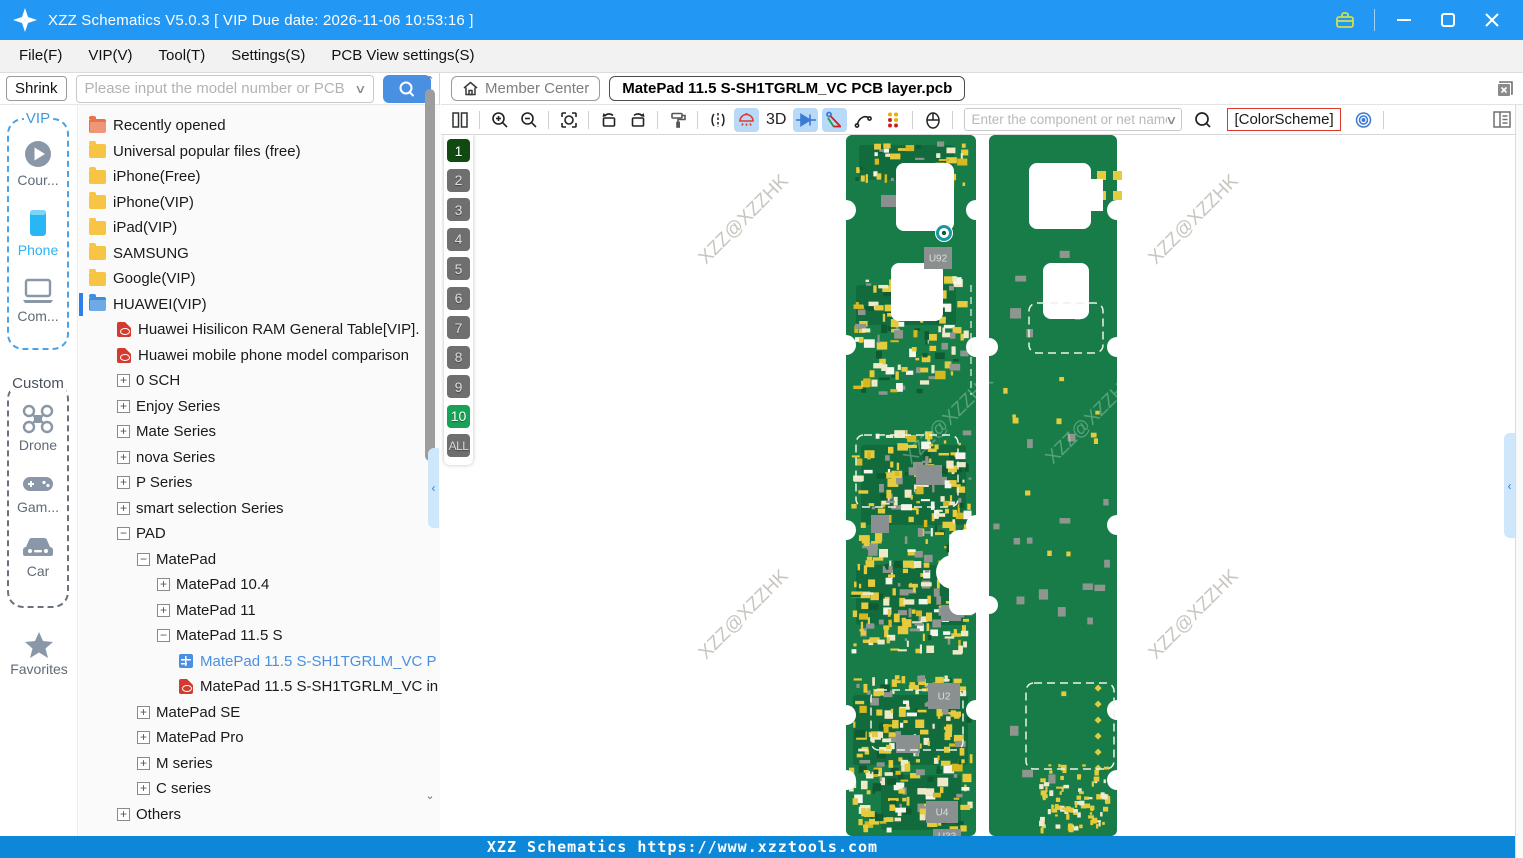 The image size is (1523, 858). What do you see at coordinates (835, 119) in the screenshot?
I see `measure-lines-icon` at bounding box center [835, 119].